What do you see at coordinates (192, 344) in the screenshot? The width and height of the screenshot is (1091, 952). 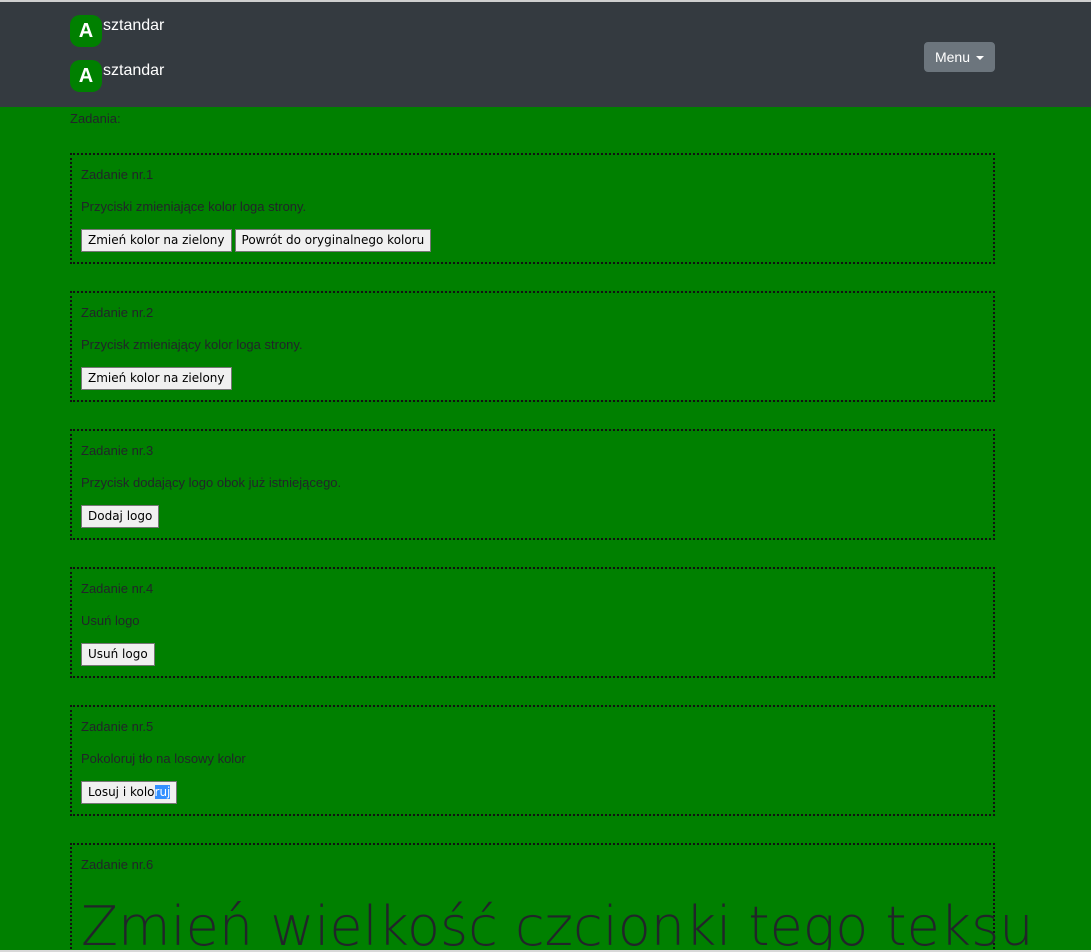 I see `task-description: Przycisk zmieniający kolor loga strony.` at bounding box center [192, 344].